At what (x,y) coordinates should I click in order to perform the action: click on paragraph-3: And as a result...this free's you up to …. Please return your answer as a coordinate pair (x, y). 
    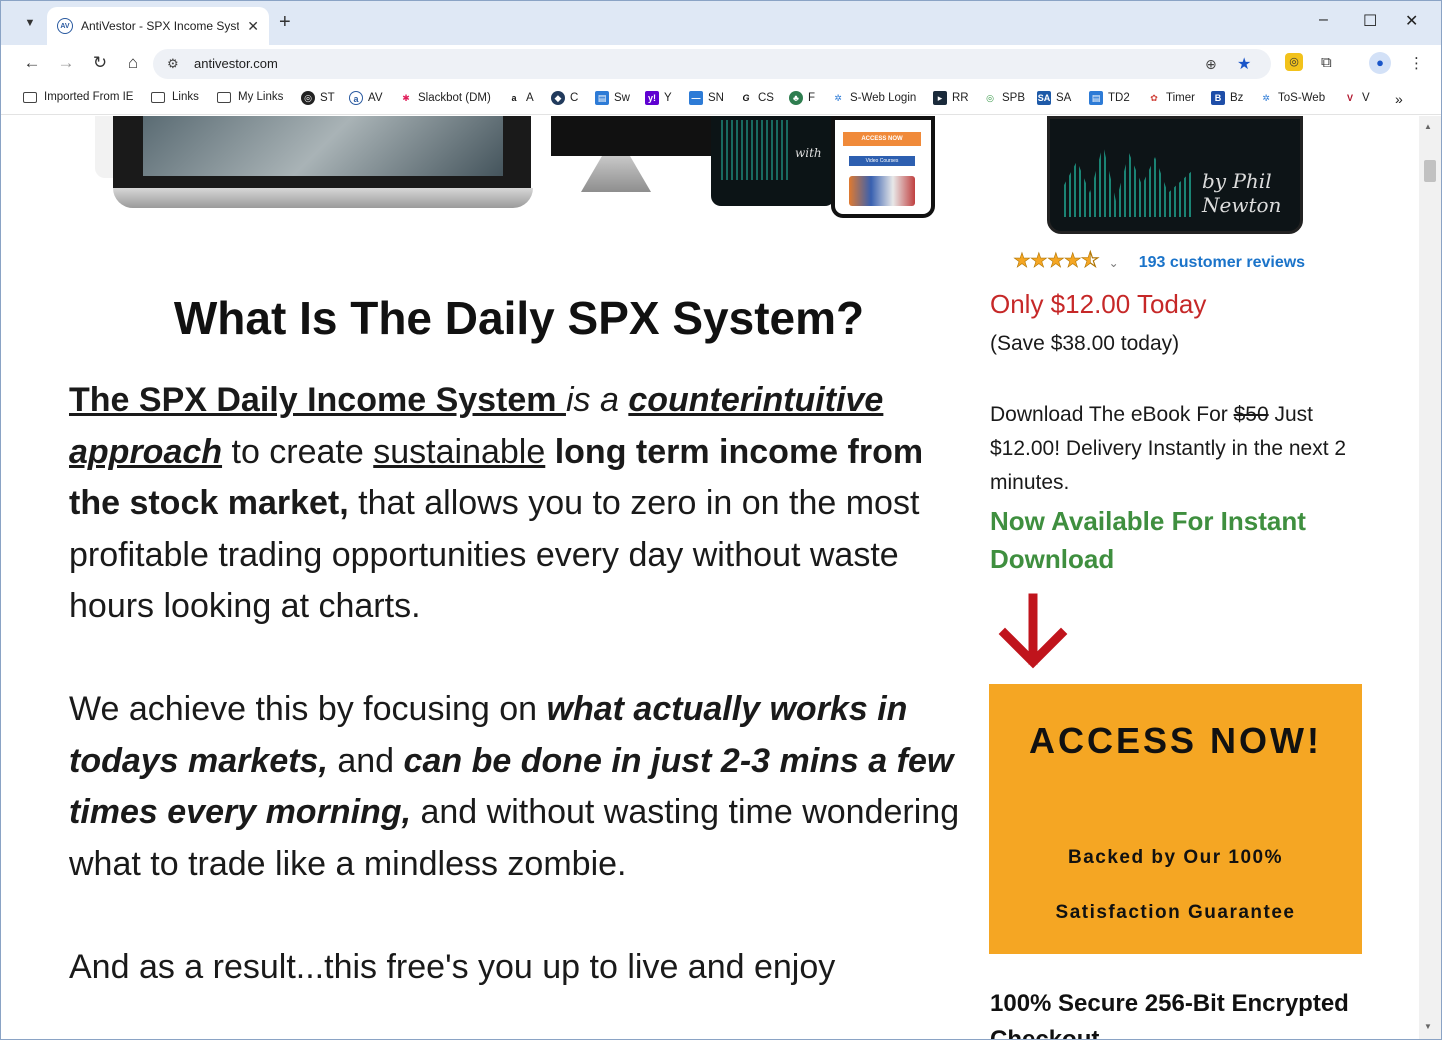
    Looking at the image, I should click on (452, 966).